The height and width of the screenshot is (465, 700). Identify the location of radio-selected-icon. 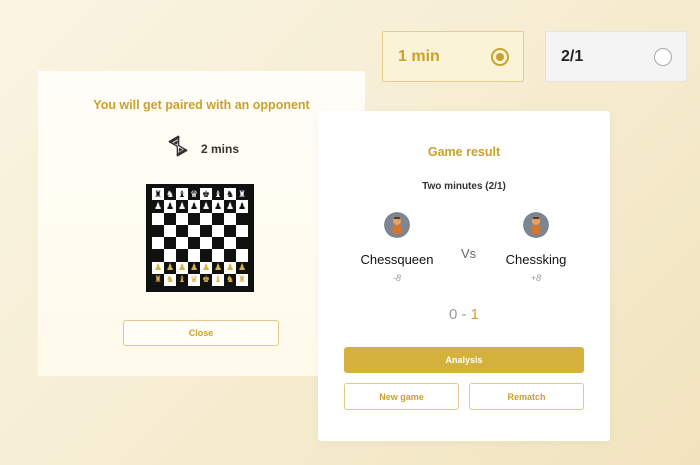
(500, 56).